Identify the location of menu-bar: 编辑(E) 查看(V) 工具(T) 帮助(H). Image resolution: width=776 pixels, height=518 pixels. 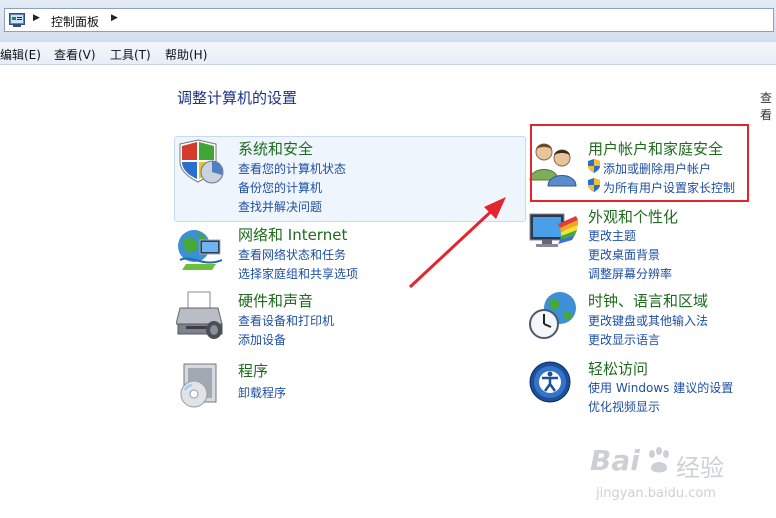
(388, 53).